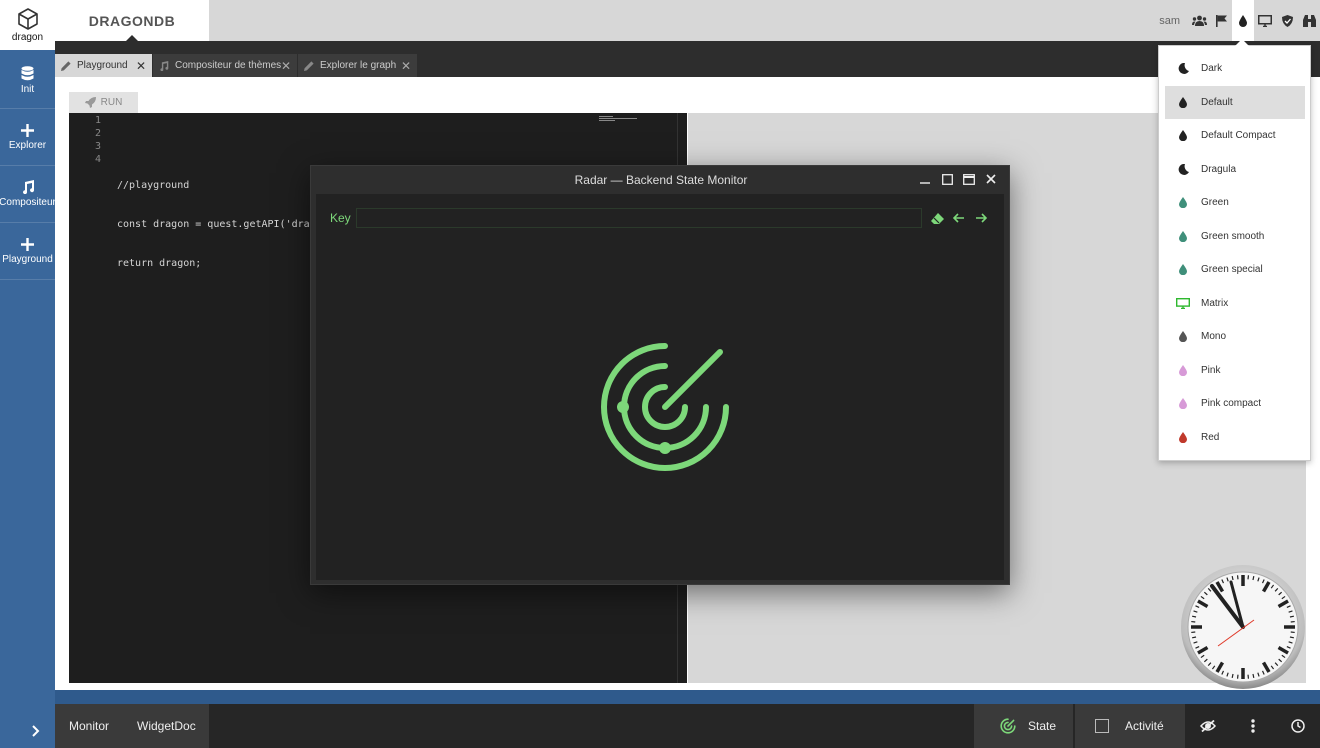 This screenshot has height=748, width=1320. Describe the element at coordinates (111, 102) in the screenshot. I see `run-label: RUN` at that location.